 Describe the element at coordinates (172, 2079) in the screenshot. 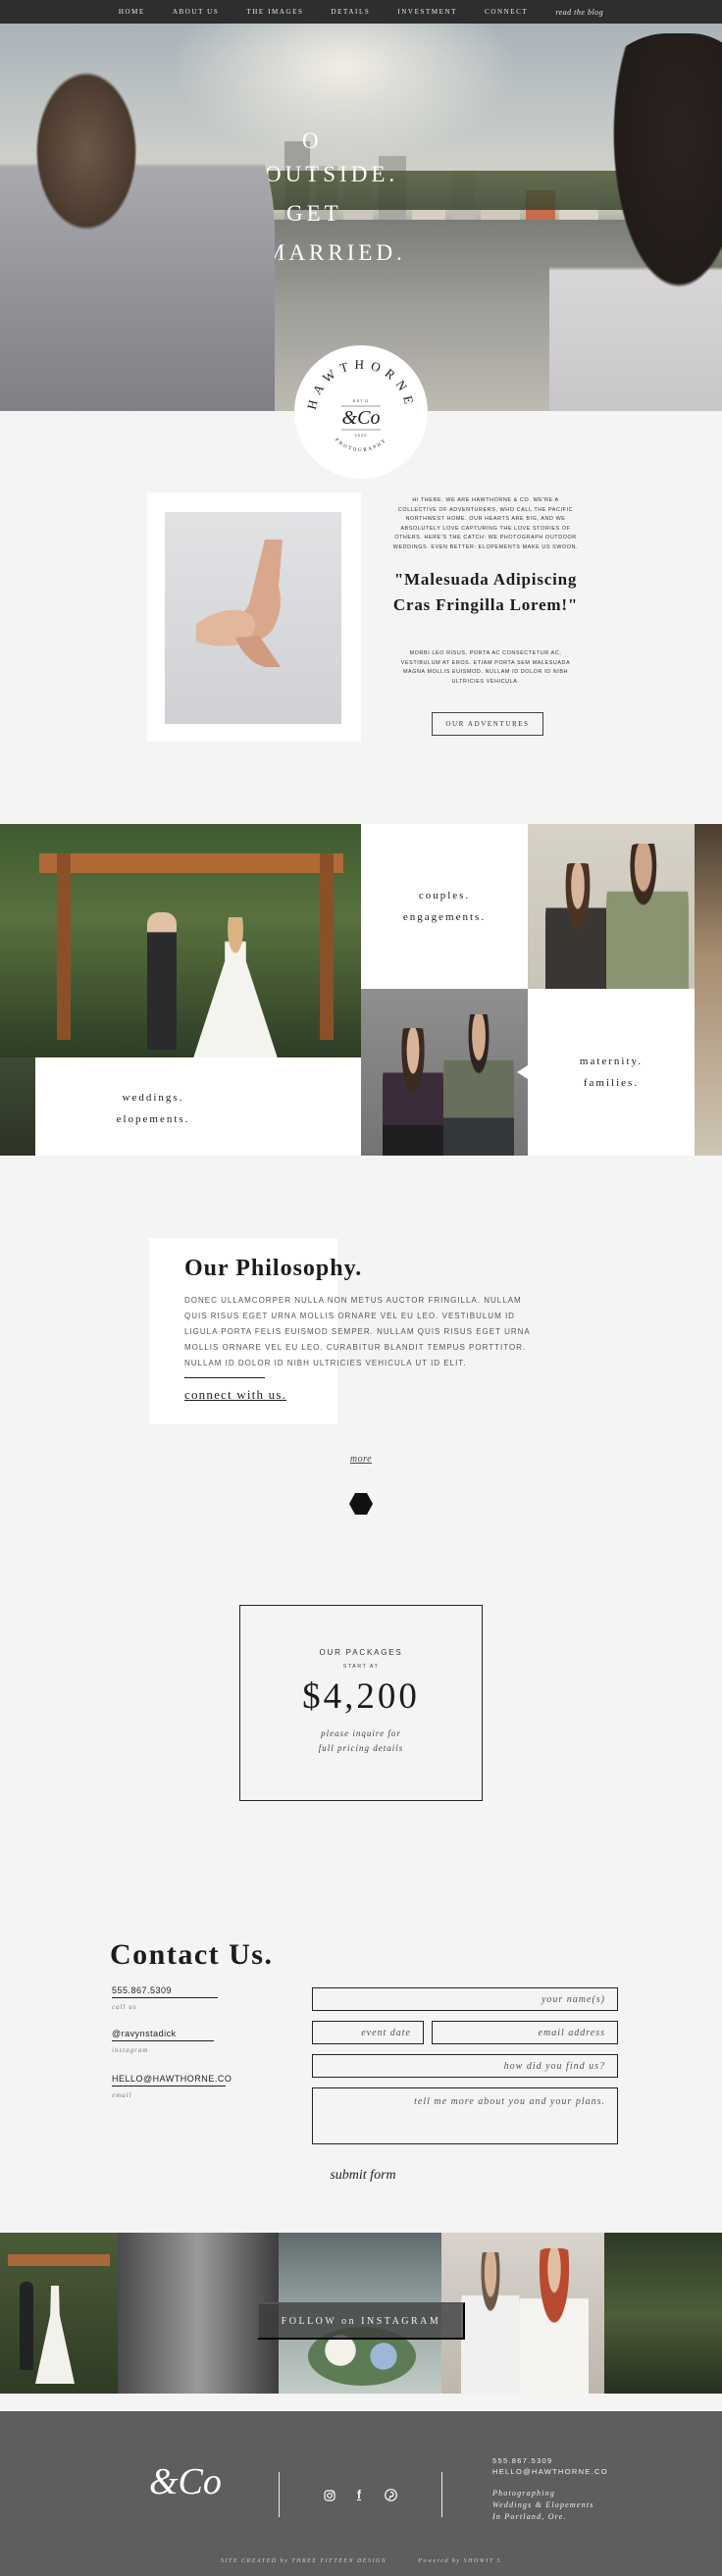

I see `contact-email: HELLO@HAWTHORNE.CO` at that location.